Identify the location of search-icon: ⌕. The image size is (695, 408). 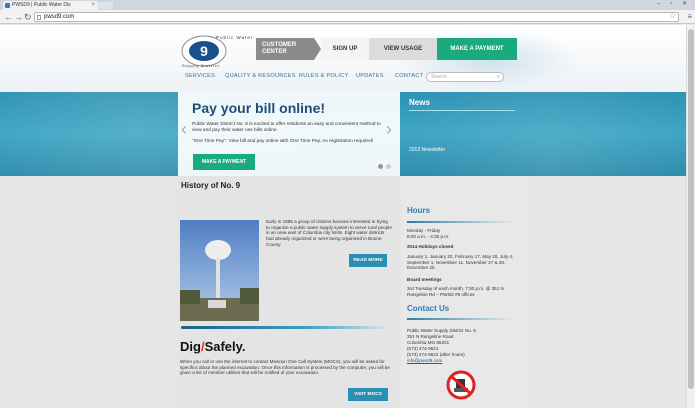
(498, 77).